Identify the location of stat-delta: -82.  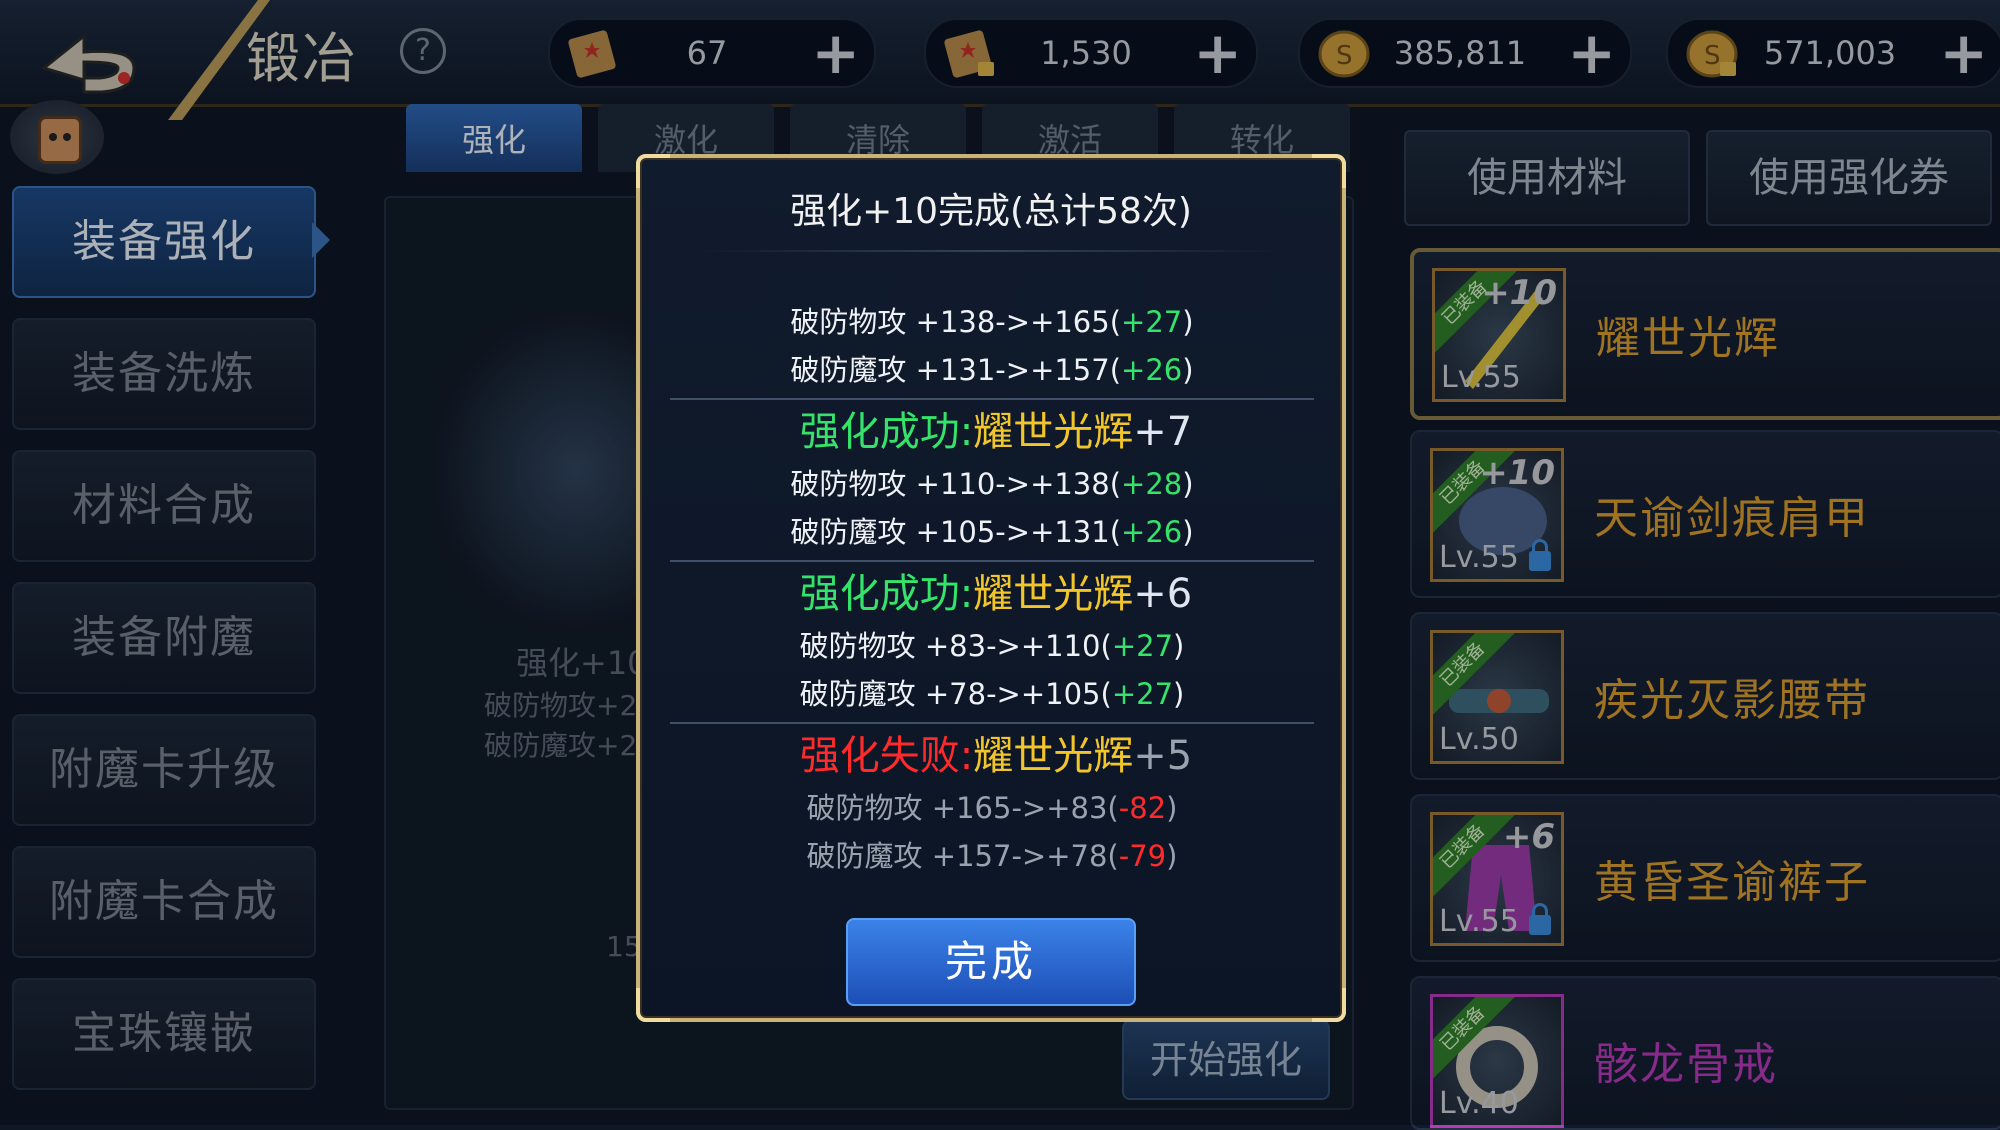
(1142, 808).